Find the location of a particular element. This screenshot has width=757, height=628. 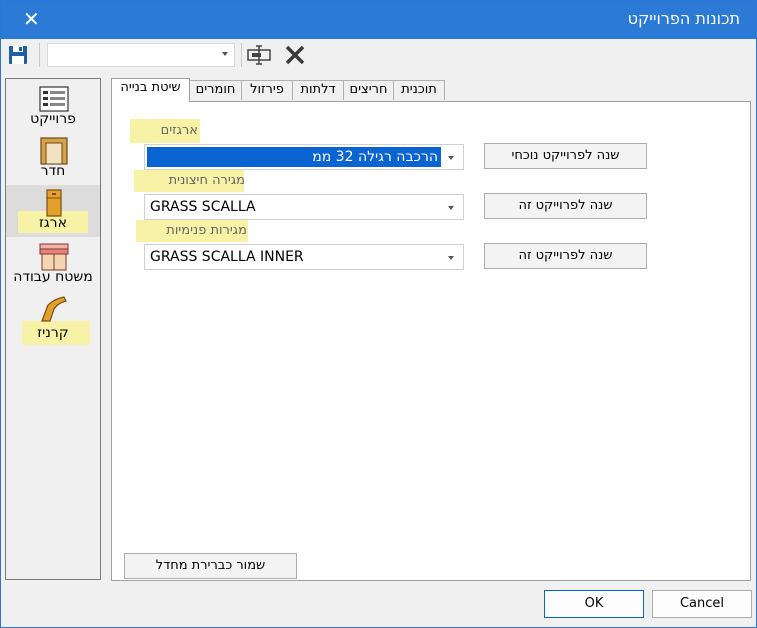

cornice-icon is located at coordinates (54, 309).